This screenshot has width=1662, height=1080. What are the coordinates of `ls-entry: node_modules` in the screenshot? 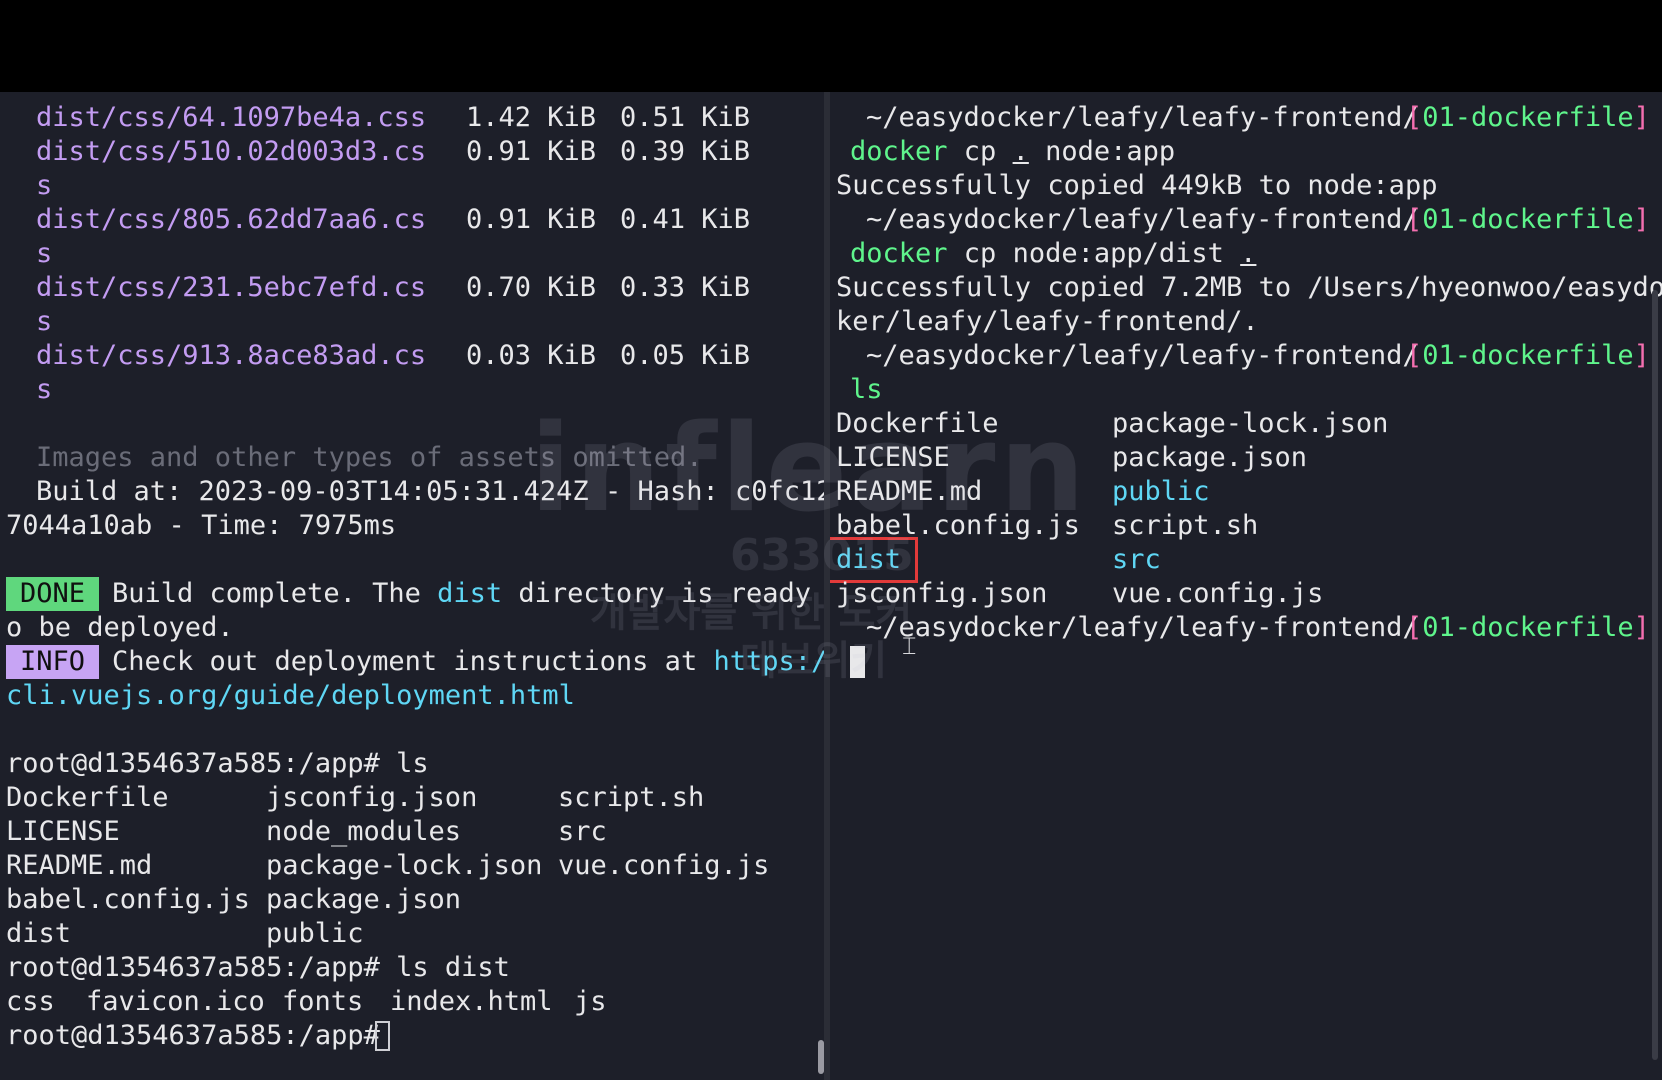 It's located at (364, 831).